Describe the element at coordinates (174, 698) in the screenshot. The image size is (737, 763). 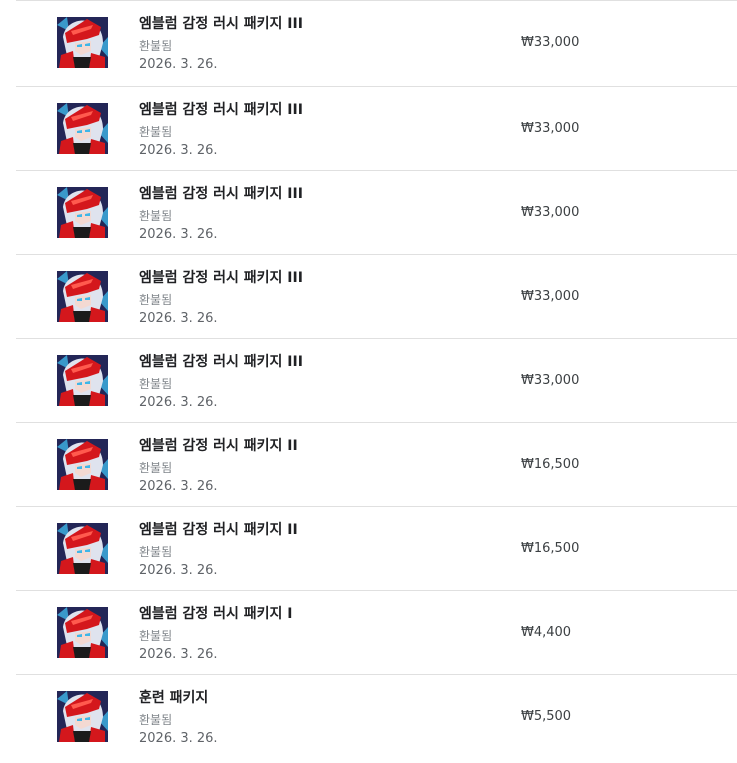
I see `item-title: 훈련 패키지` at that location.